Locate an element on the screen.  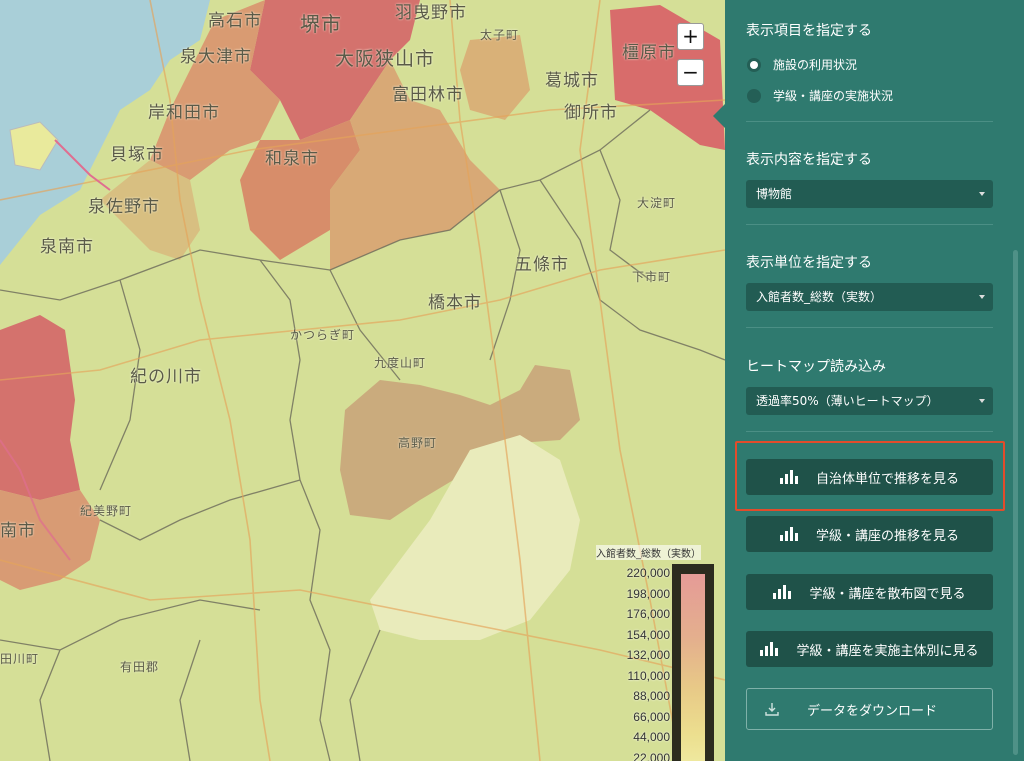
legend-tick-label: 88,000 is located at coordinates (651, 696).